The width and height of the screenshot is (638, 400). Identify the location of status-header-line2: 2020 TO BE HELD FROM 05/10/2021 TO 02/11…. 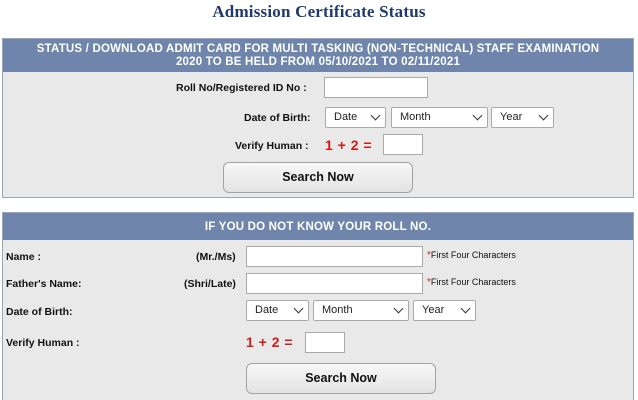
(318, 62).